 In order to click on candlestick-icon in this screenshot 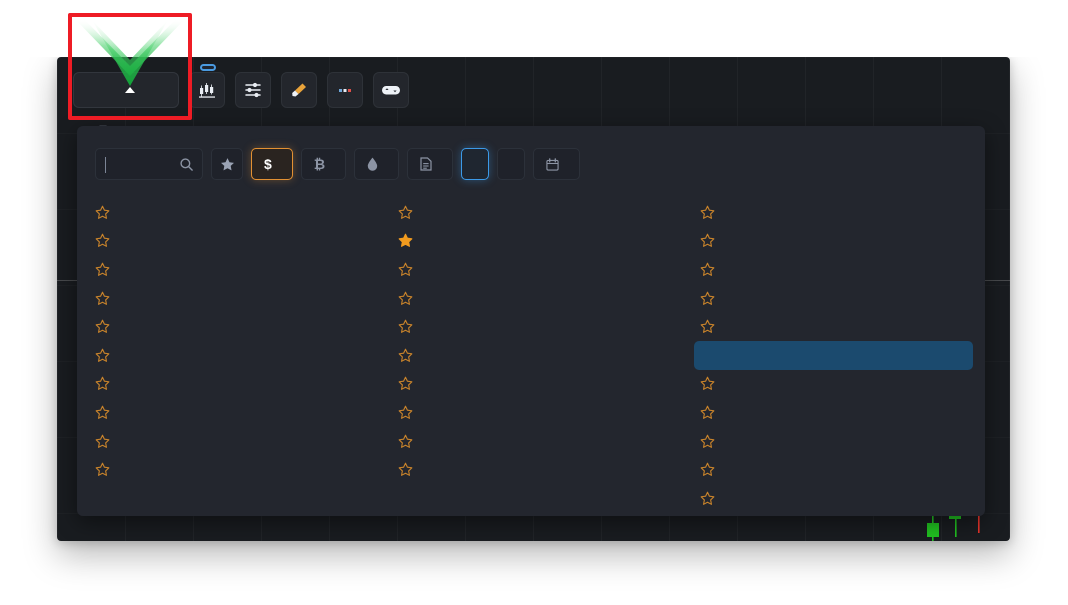, I will do `click(207, 90)`.